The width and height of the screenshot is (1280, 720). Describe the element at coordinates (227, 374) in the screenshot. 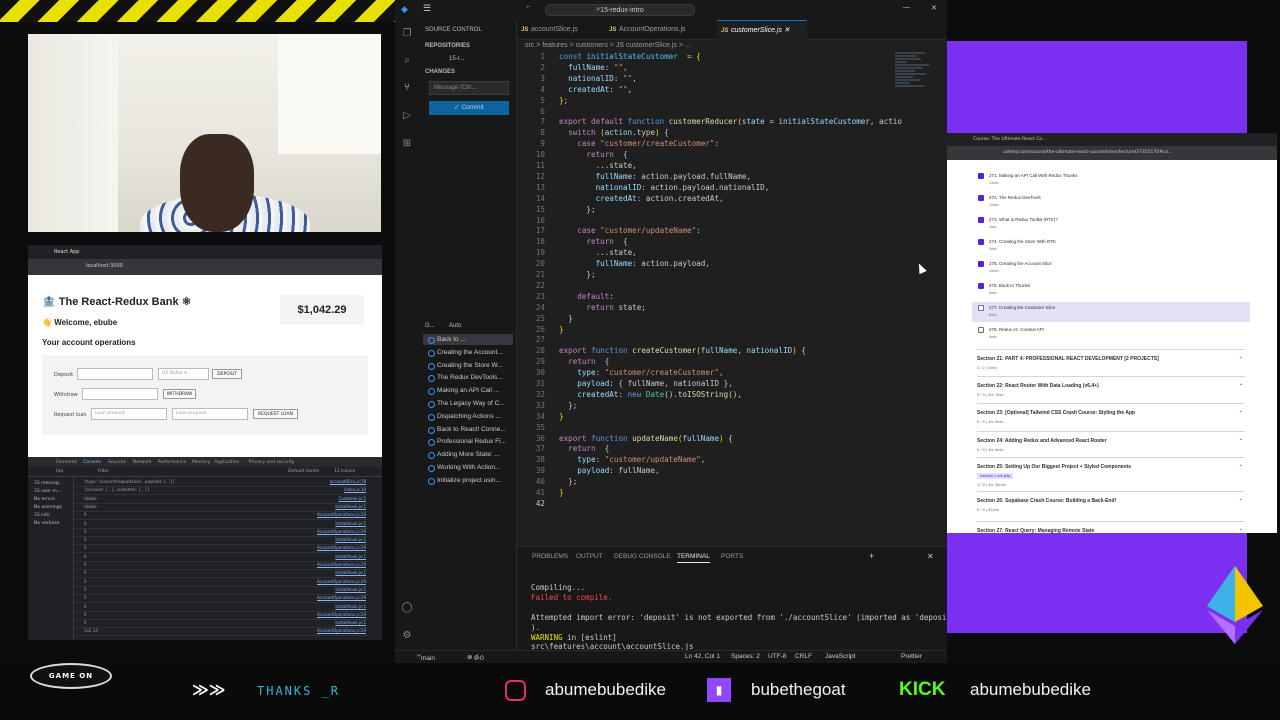

I see `deposit-button: DEPOSIT` at that location.